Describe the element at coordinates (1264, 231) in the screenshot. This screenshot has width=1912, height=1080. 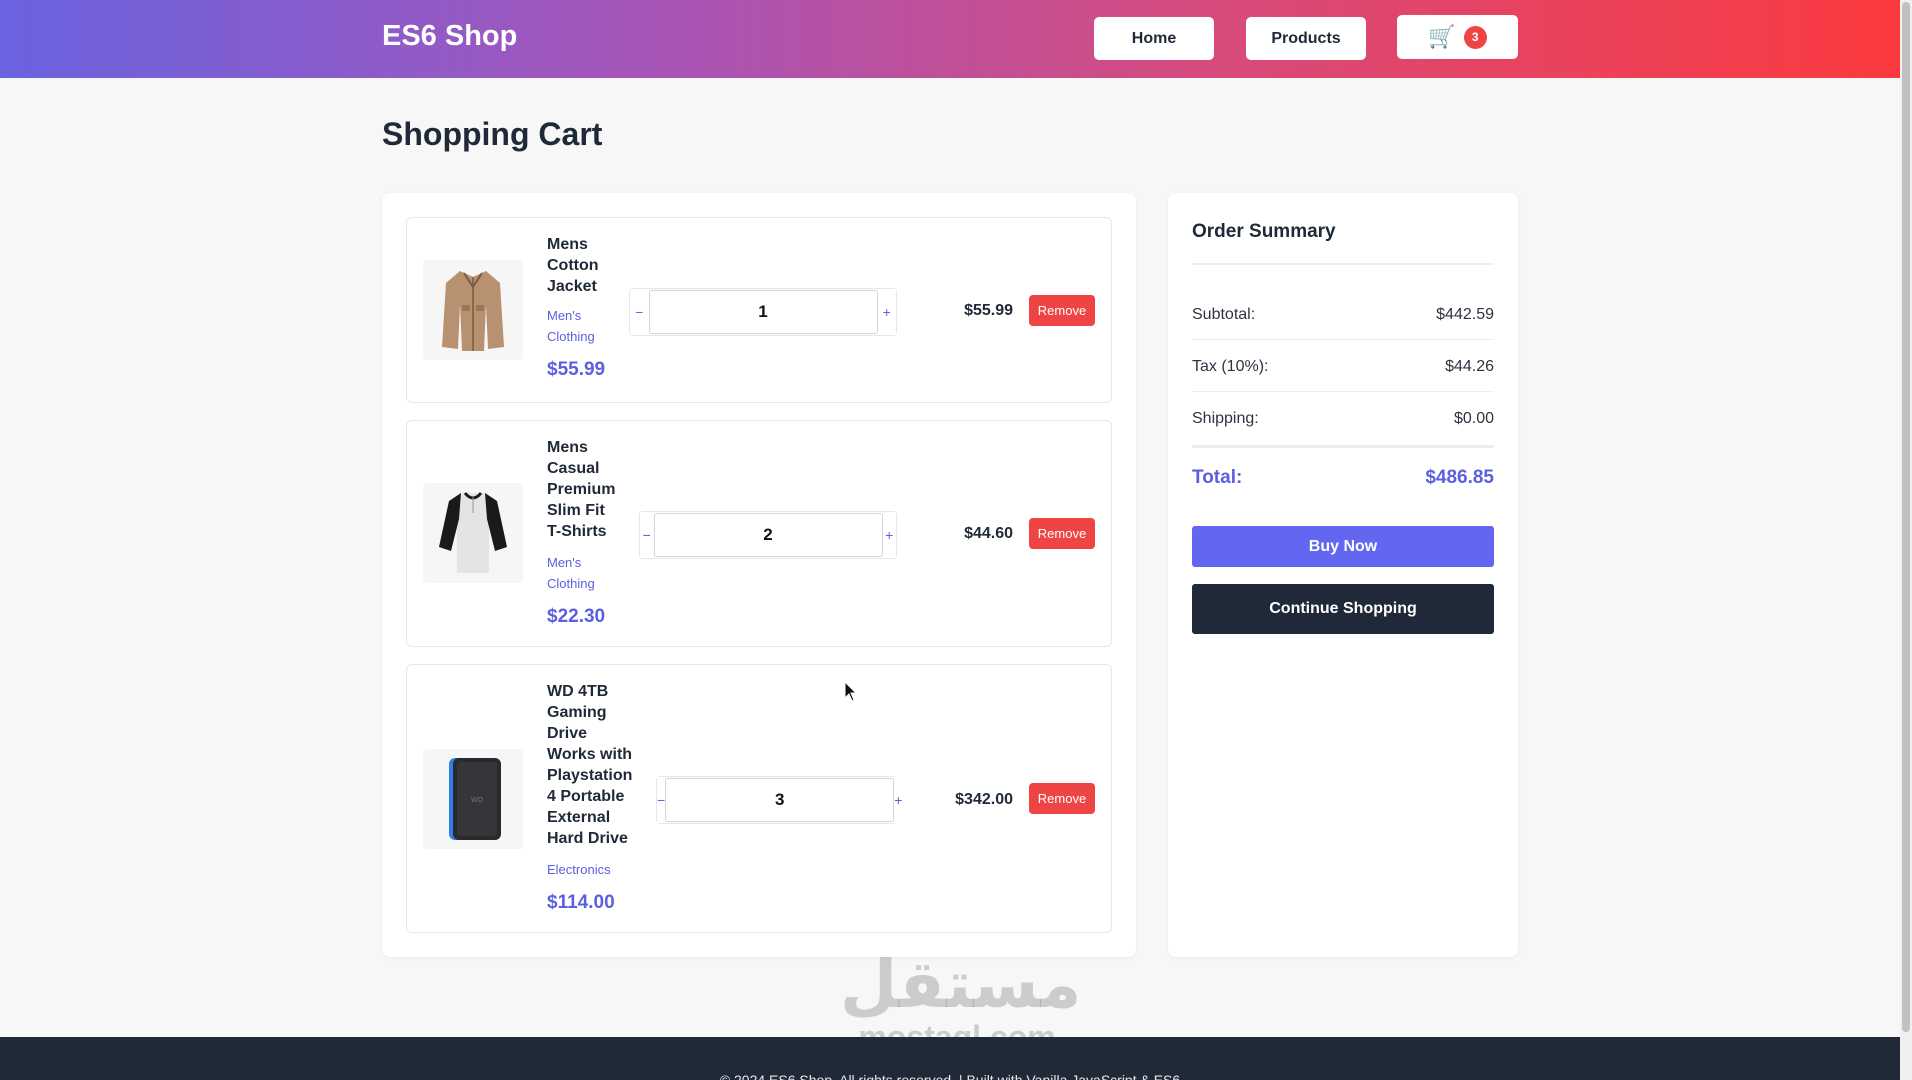
I see `order-summary-title: Order Summary` at that location.